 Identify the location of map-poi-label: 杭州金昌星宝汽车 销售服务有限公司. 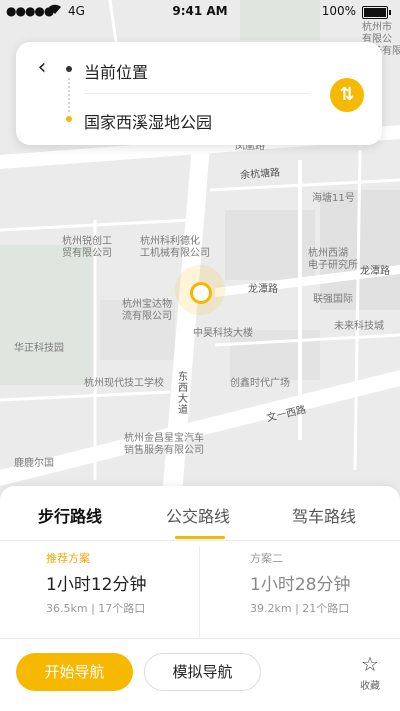
(164, 444).